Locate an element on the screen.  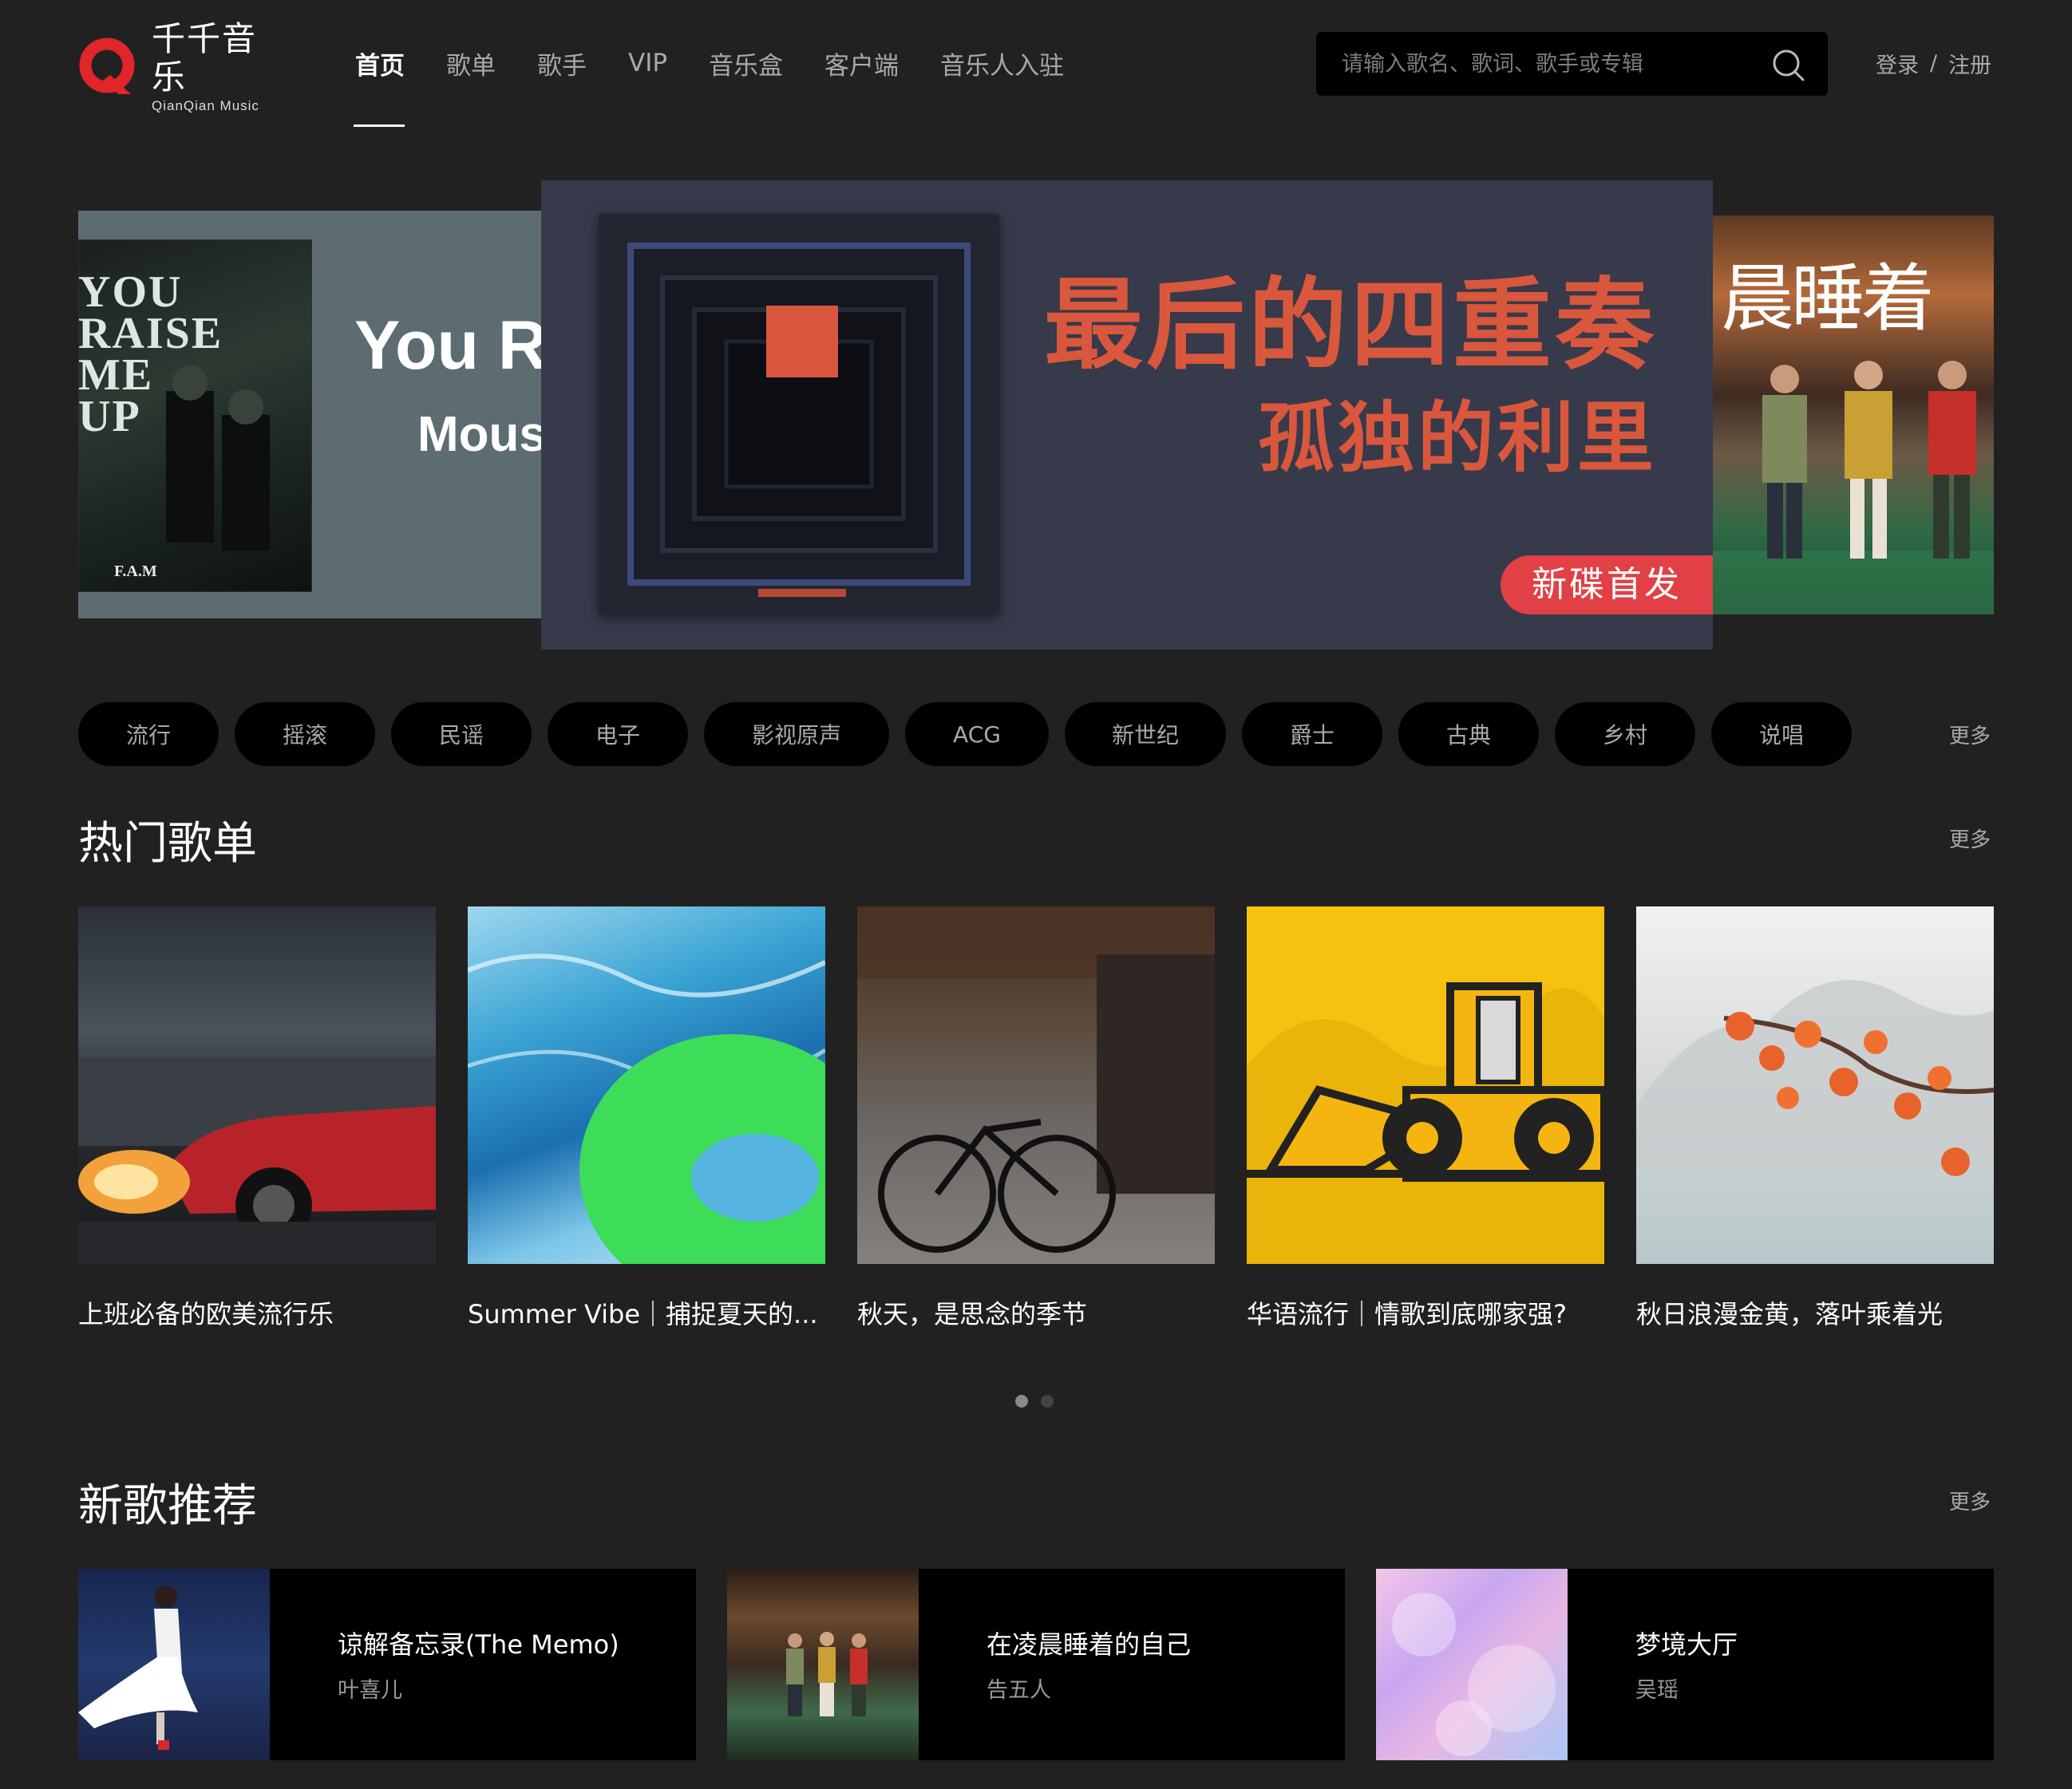
search-input is located at coordinates (1550, 64).